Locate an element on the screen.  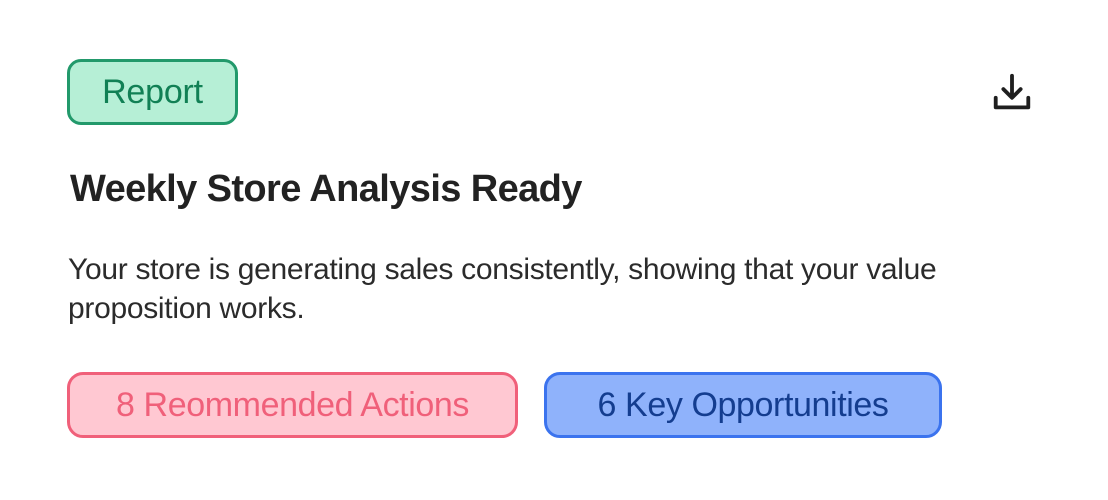
download-icon is located at coordinates (1012, 91).